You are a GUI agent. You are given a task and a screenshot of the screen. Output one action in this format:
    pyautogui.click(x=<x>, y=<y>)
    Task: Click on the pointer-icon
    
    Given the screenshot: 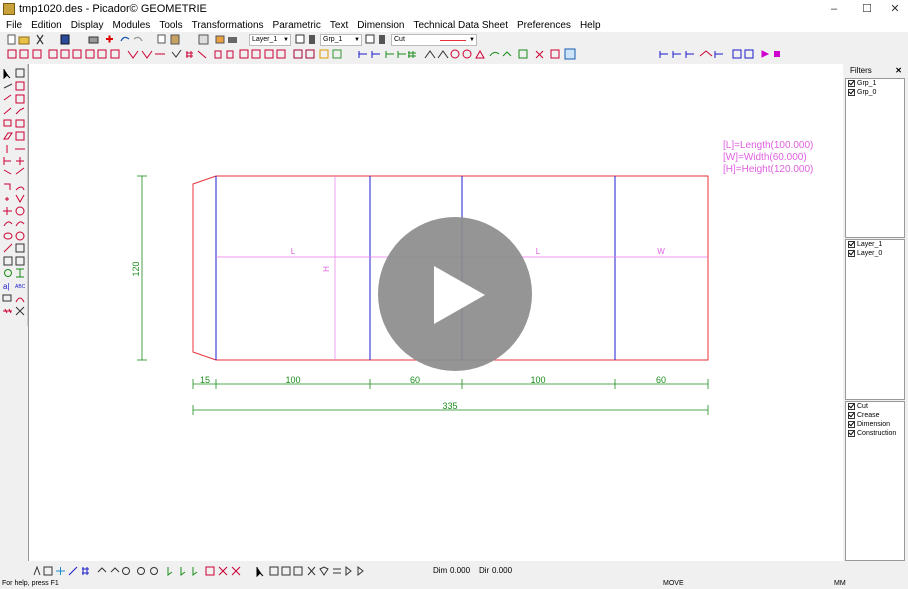 What is the action you would take?
    pyautogui.click(x=260, y=572)
    